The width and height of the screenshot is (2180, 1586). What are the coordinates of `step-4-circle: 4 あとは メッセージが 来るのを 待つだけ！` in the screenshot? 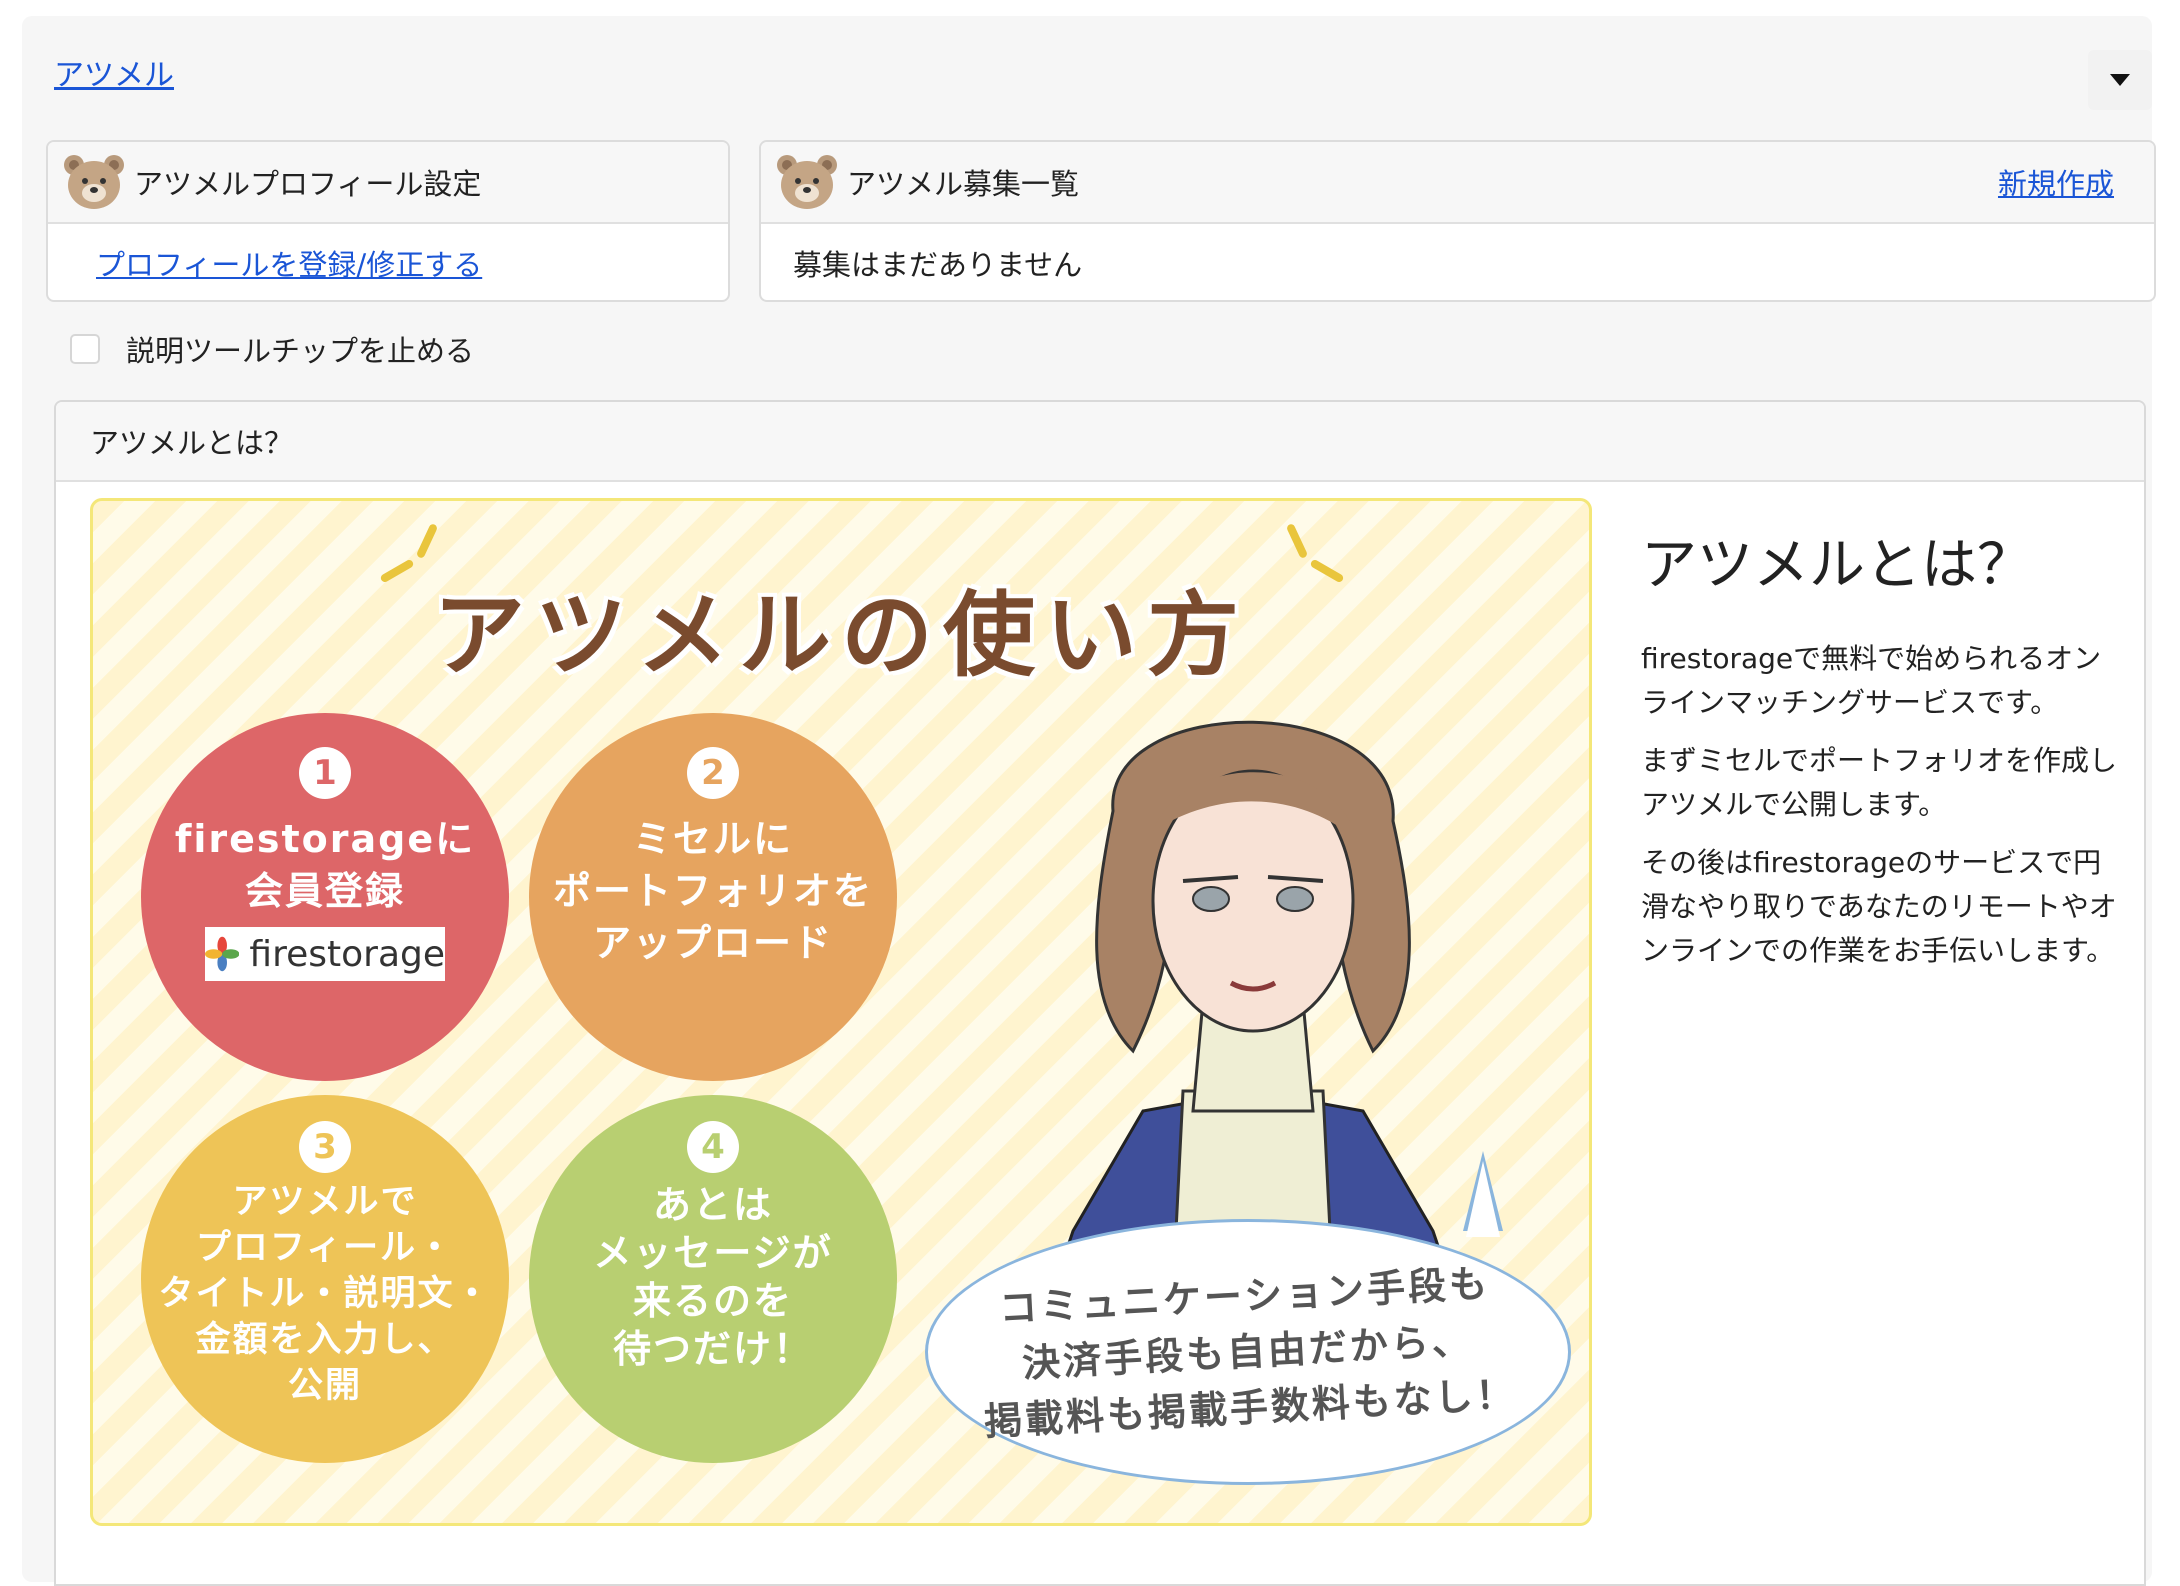 It's located at (713, 1279).